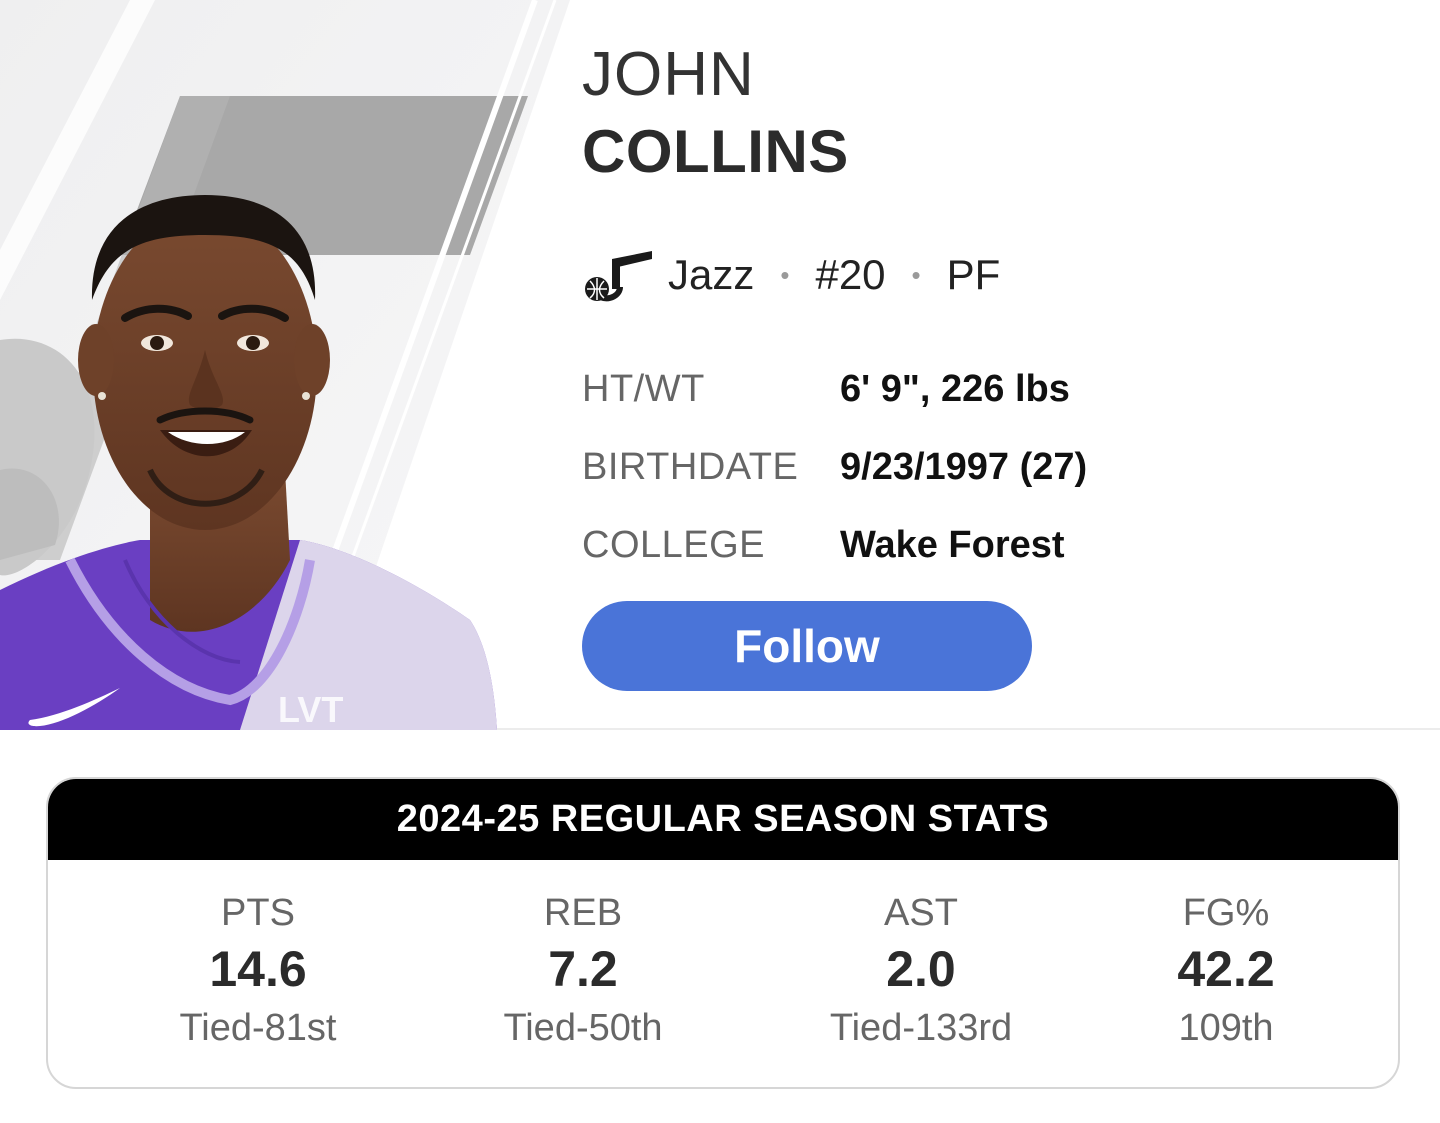  What do you see at coordinates (690, 466) in the screenshot?
I see `bio-label: BIRTHDATE` at bounding box center [690, 466].